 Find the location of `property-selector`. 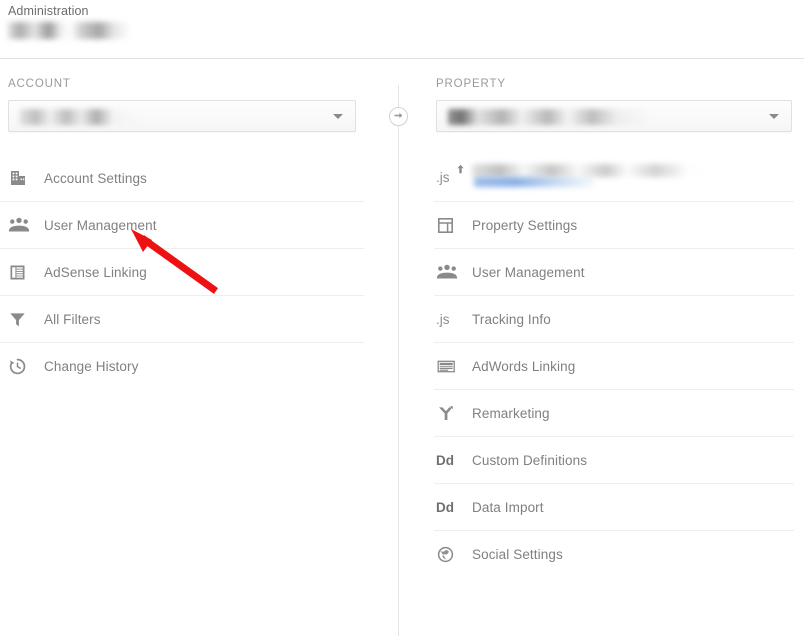

property-selector is located at coordinates (614, 116).